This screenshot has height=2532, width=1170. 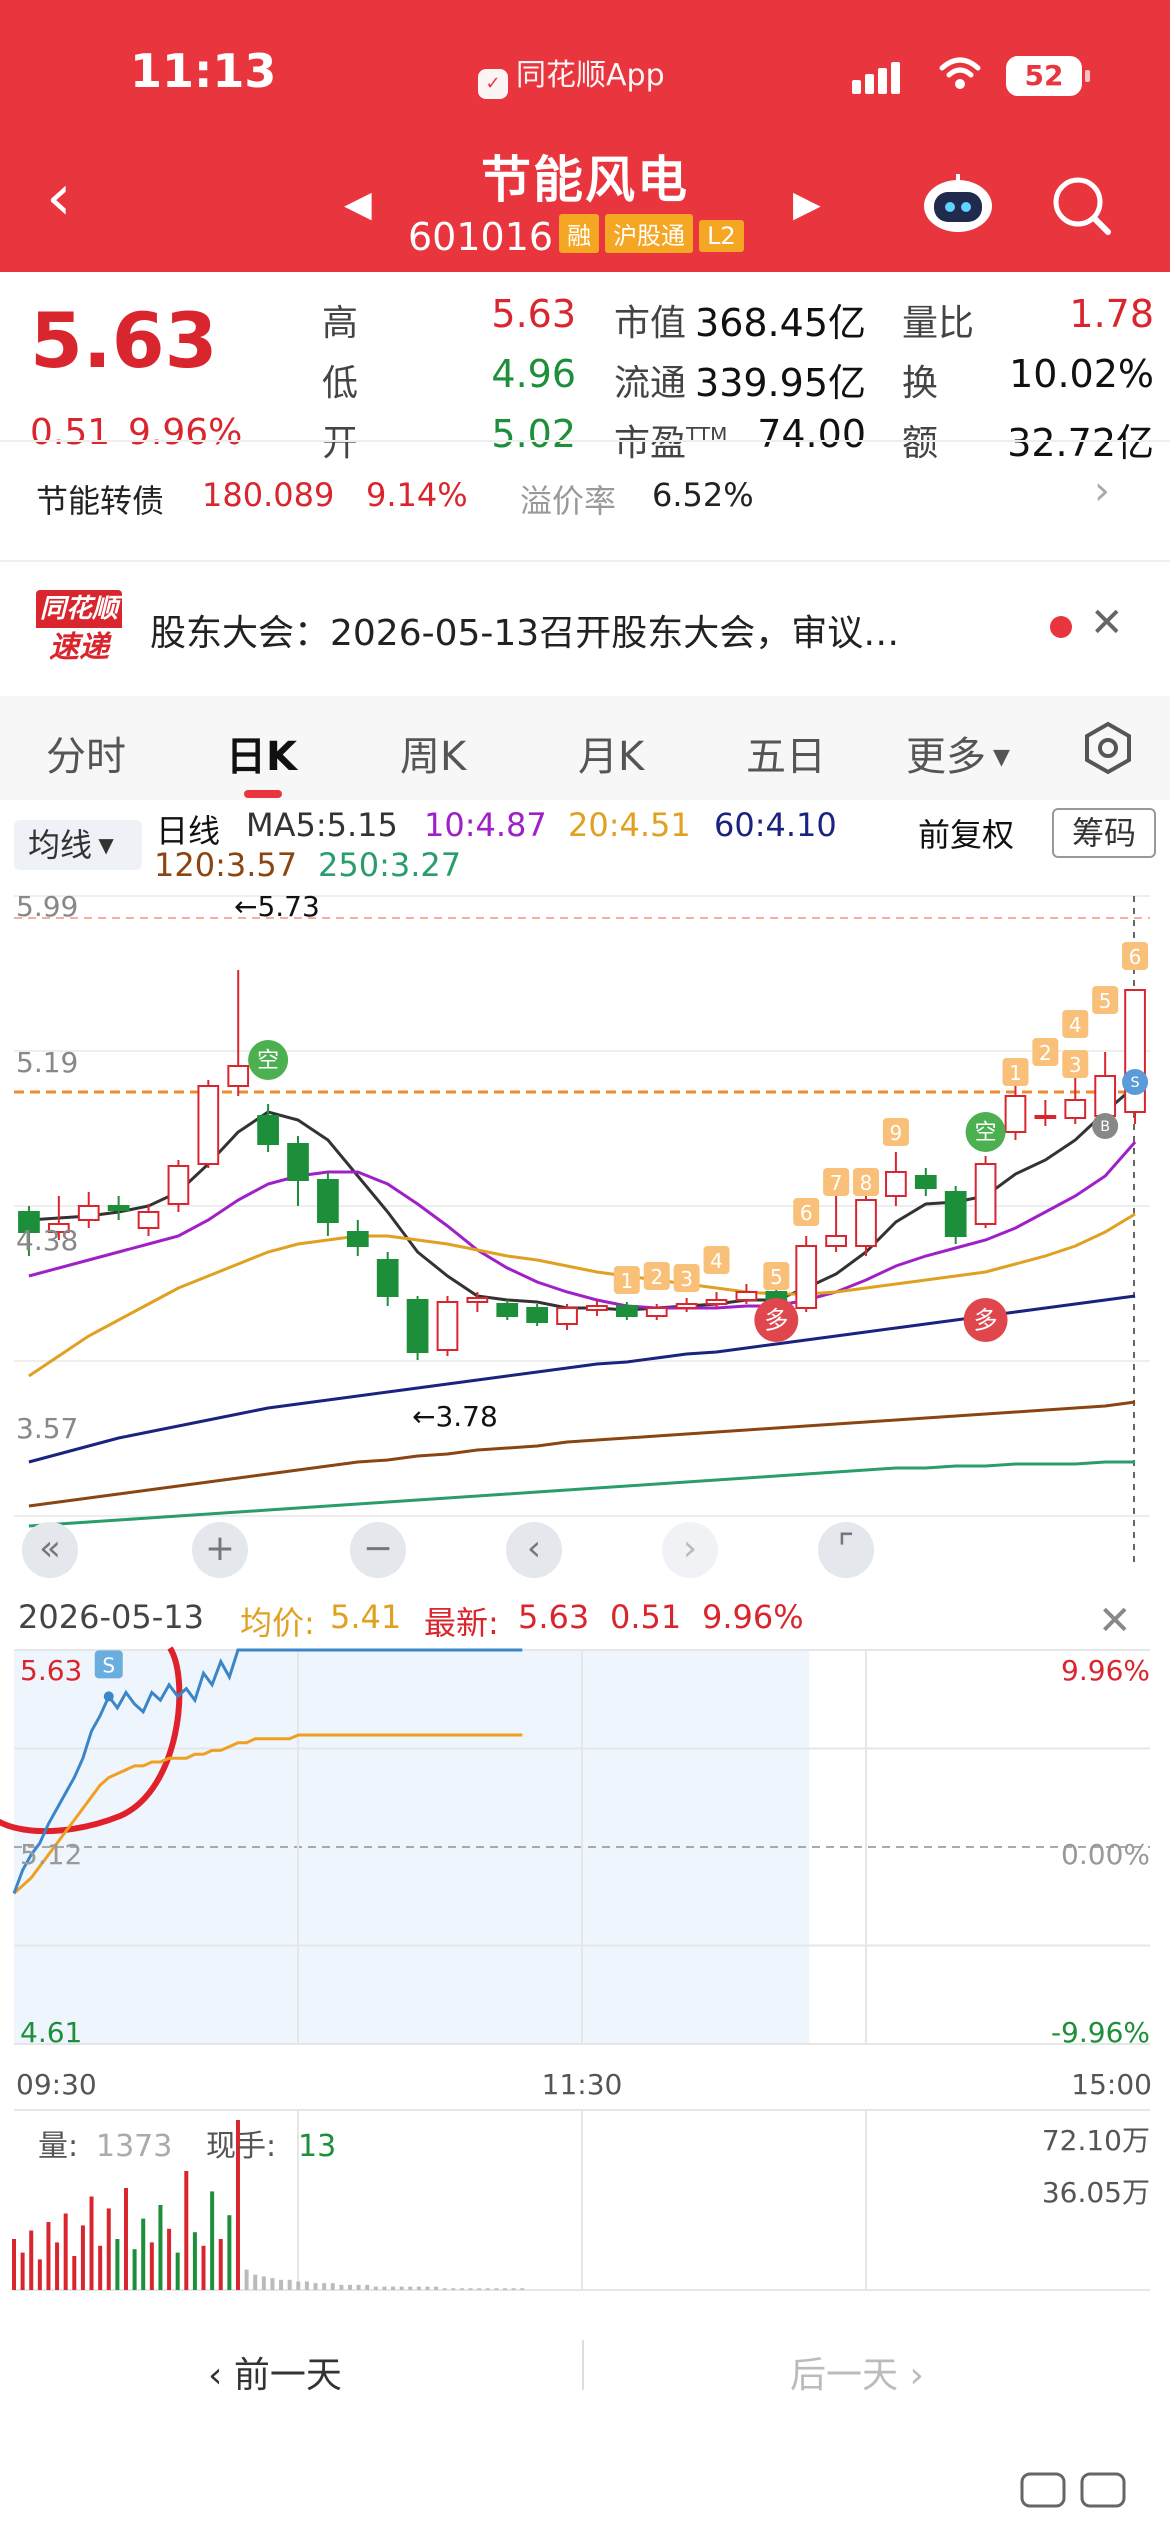 I want to click on last-price: 5.63, so click(x=124, y=340).